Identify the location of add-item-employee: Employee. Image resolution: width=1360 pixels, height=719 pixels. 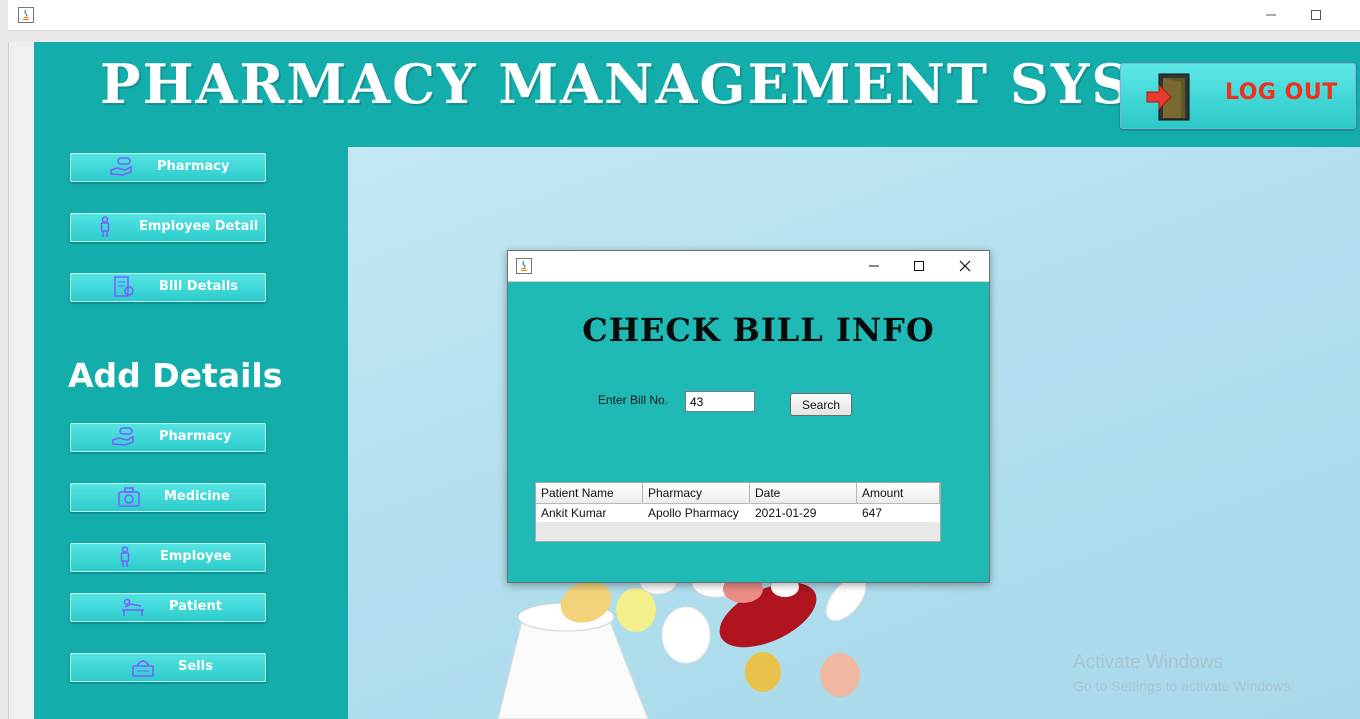
(168, 557).